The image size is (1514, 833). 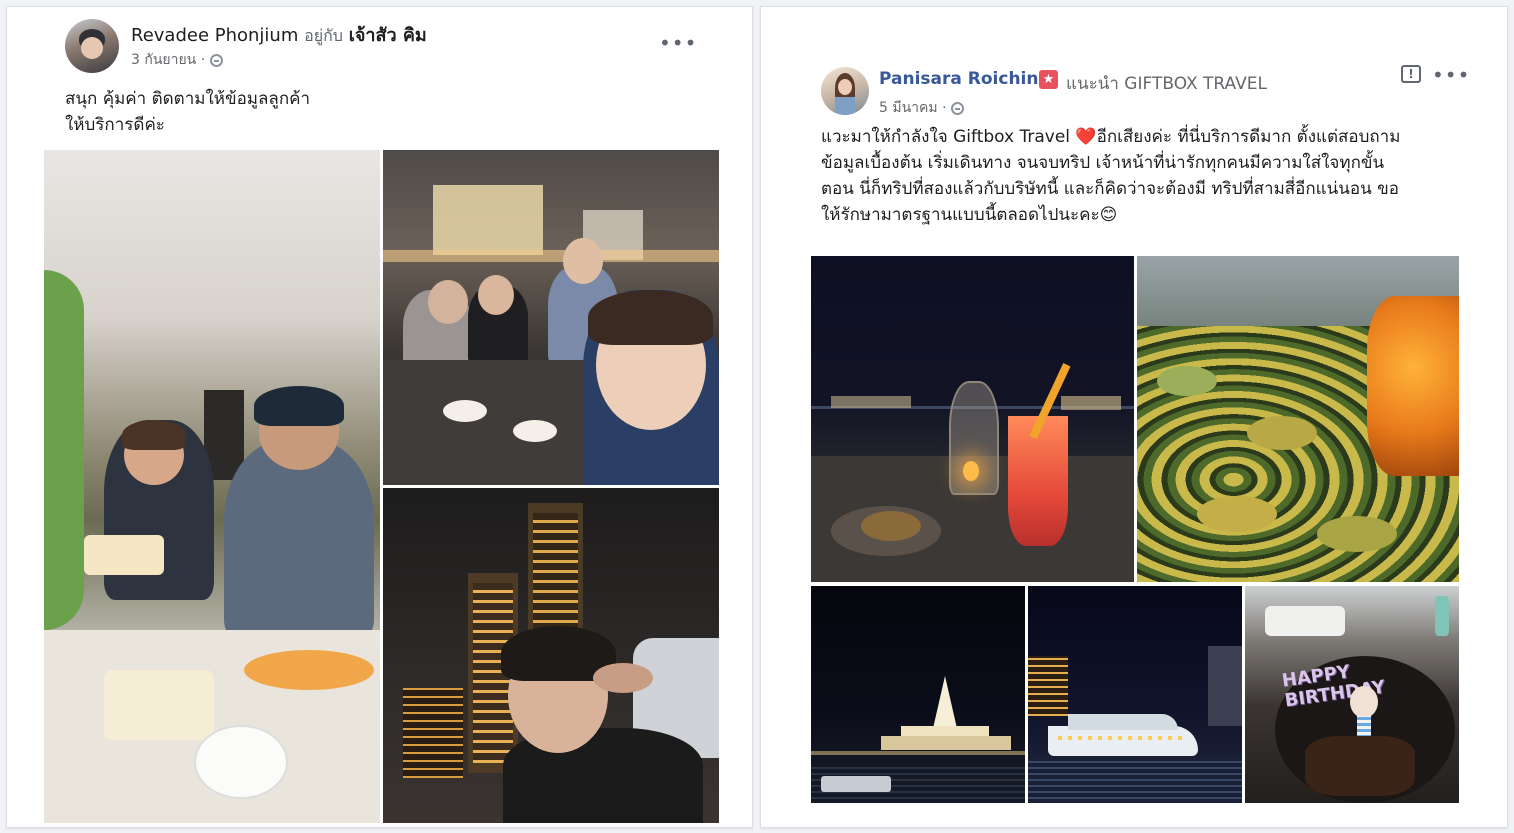 I want to click on river-cruise-boat-photo, so click(x=1135, y=694).